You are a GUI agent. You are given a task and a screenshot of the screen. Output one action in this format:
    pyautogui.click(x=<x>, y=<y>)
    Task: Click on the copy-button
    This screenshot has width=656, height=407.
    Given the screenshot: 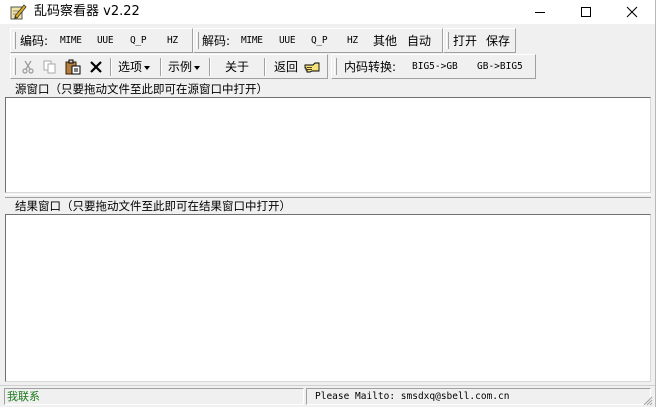 What is the action you would take?
    pyautogui.click(x=50, y=67)
    